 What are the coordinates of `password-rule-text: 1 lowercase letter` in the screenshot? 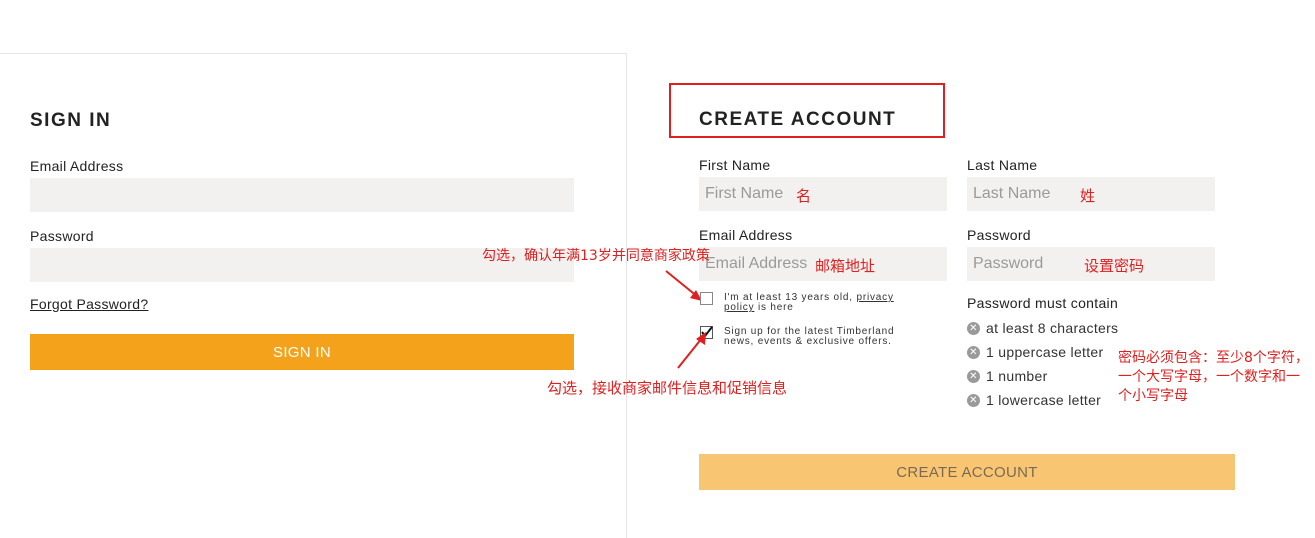 It's located at (1044, 400).